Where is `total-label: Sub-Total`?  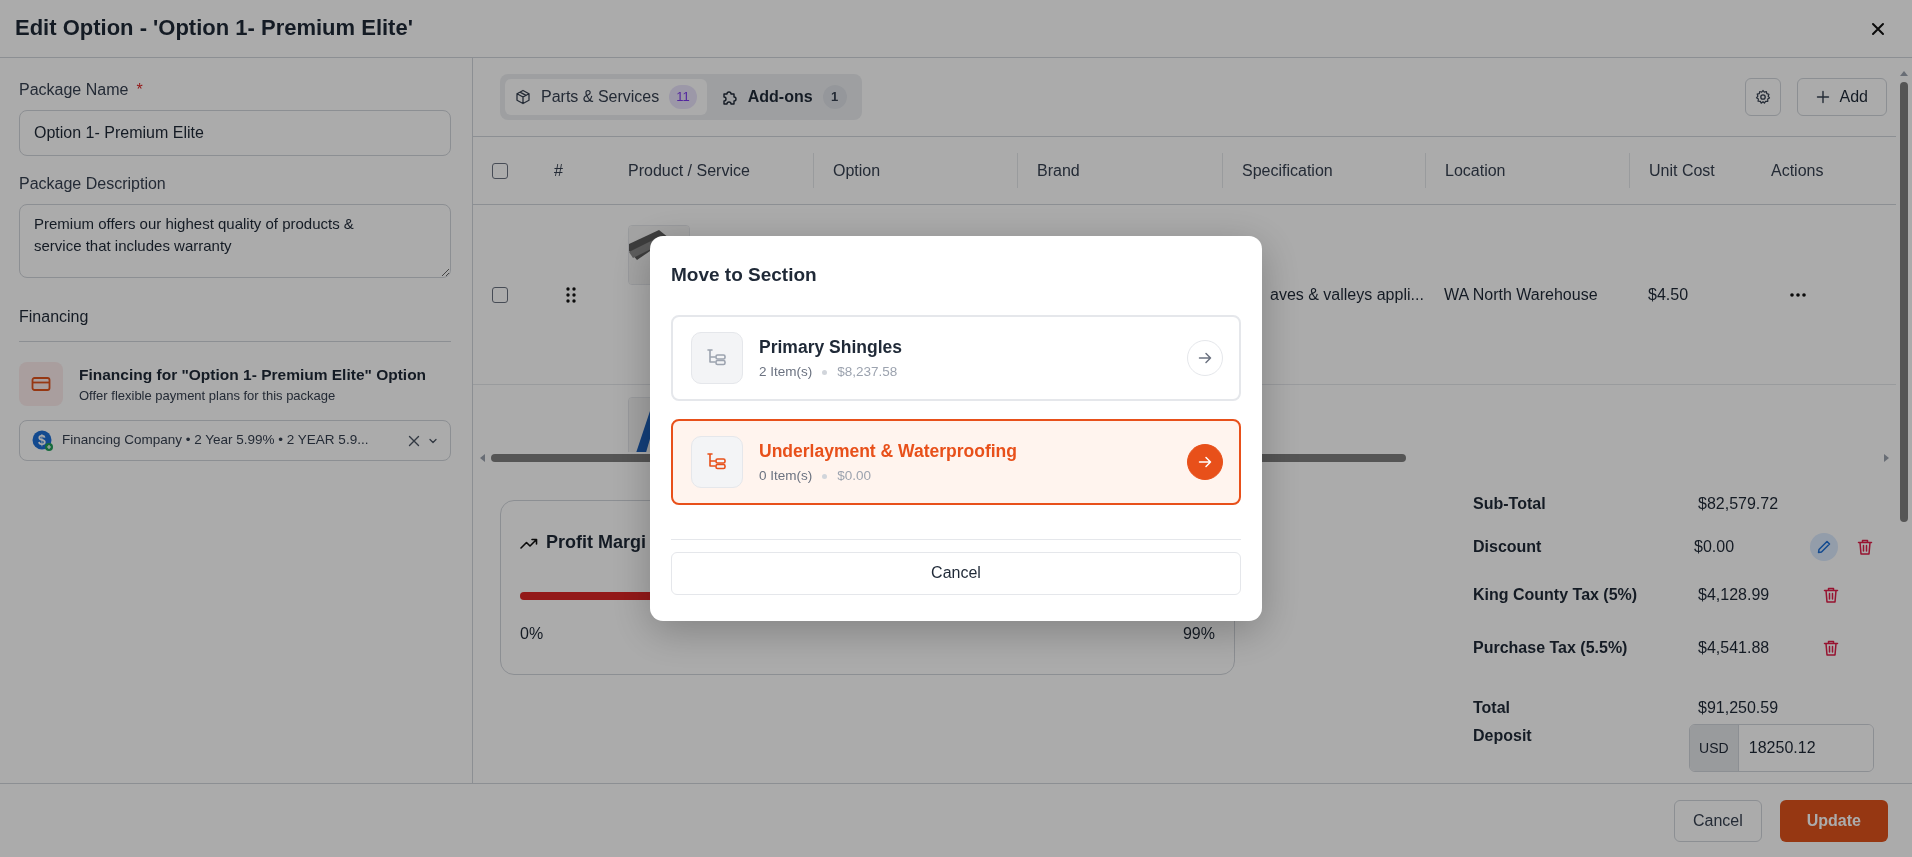 total-label: Sub-Total is located at coordinates (1510, 503).